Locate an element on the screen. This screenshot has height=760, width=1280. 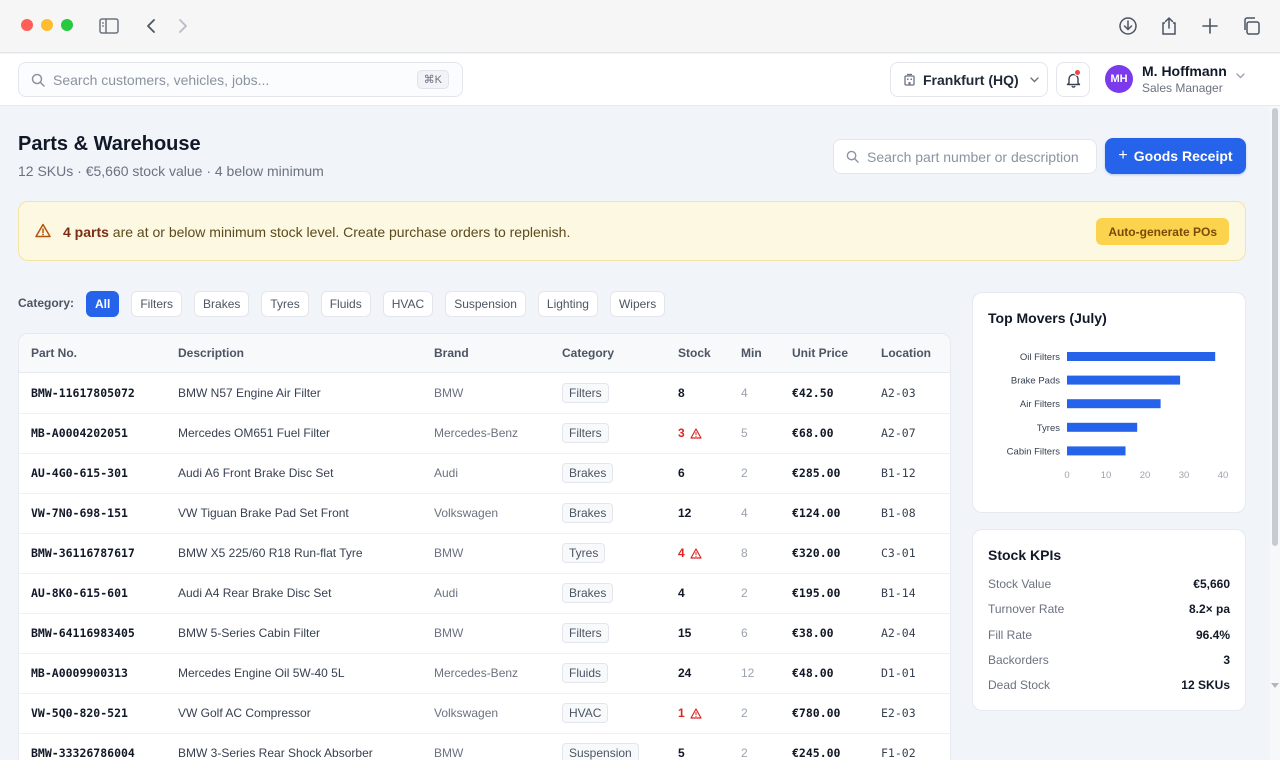
part-number: BMW-11617805072 is located at coordinates (83, 393).